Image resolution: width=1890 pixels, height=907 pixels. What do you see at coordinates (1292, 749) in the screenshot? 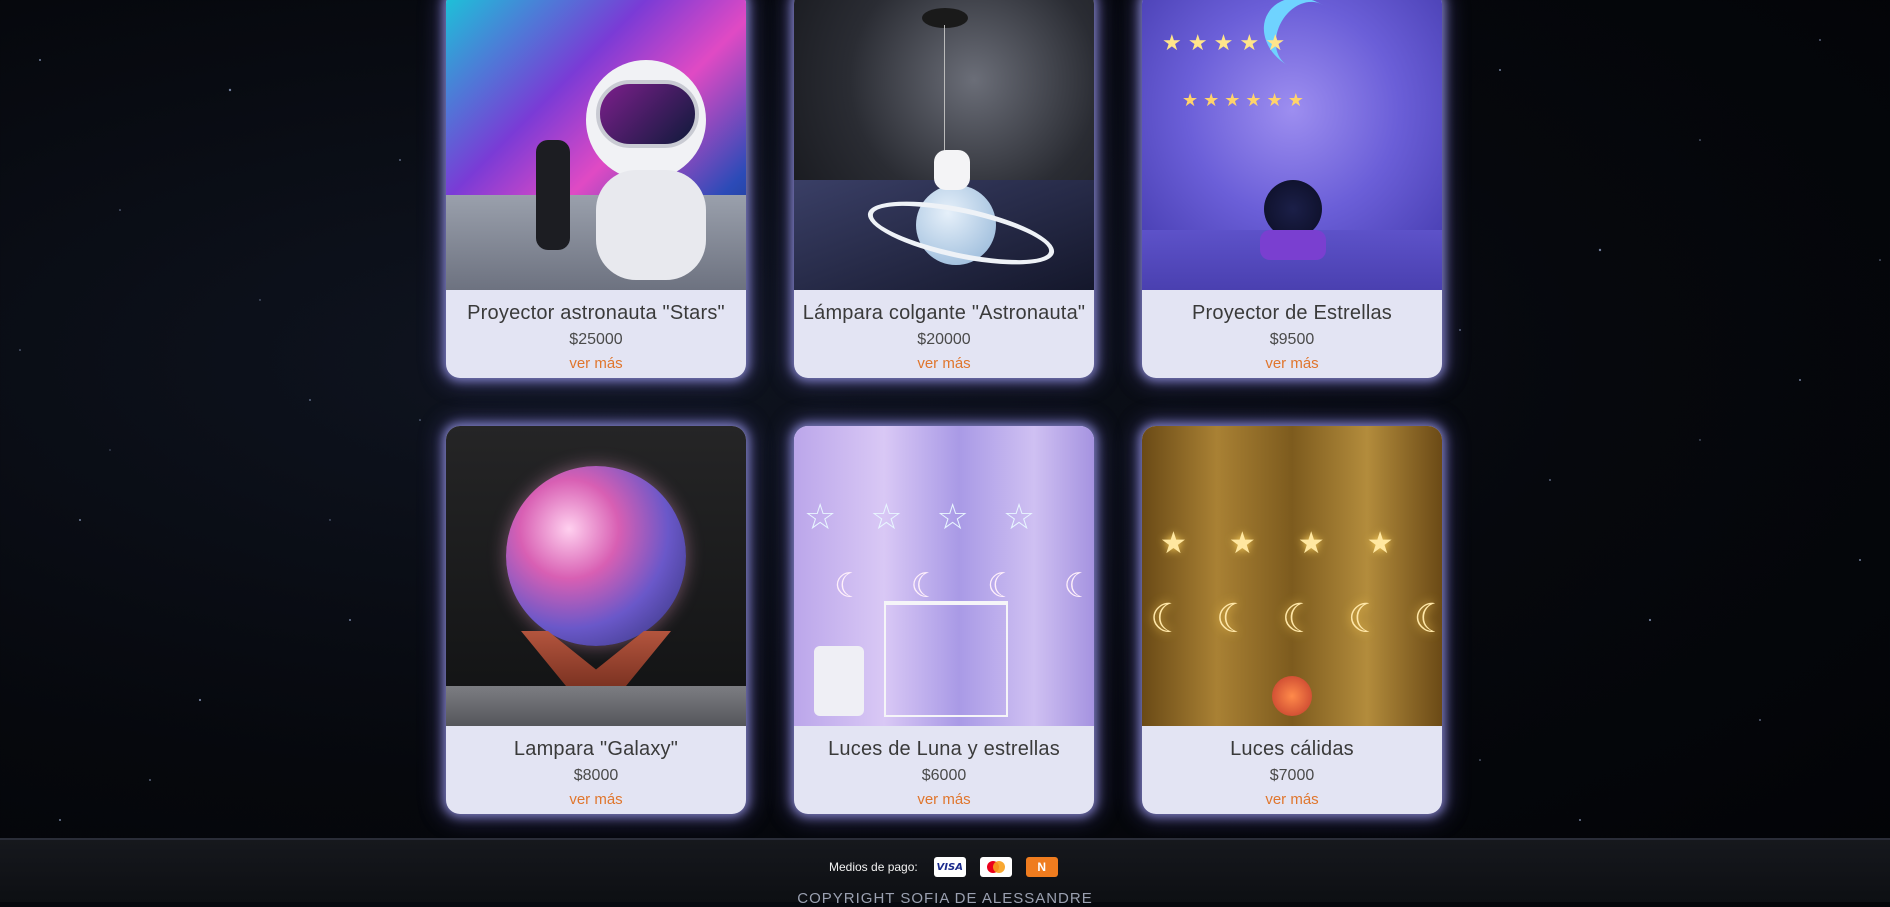
I see `product-title: Luces cálidas` at bounding box center [1292, 749].